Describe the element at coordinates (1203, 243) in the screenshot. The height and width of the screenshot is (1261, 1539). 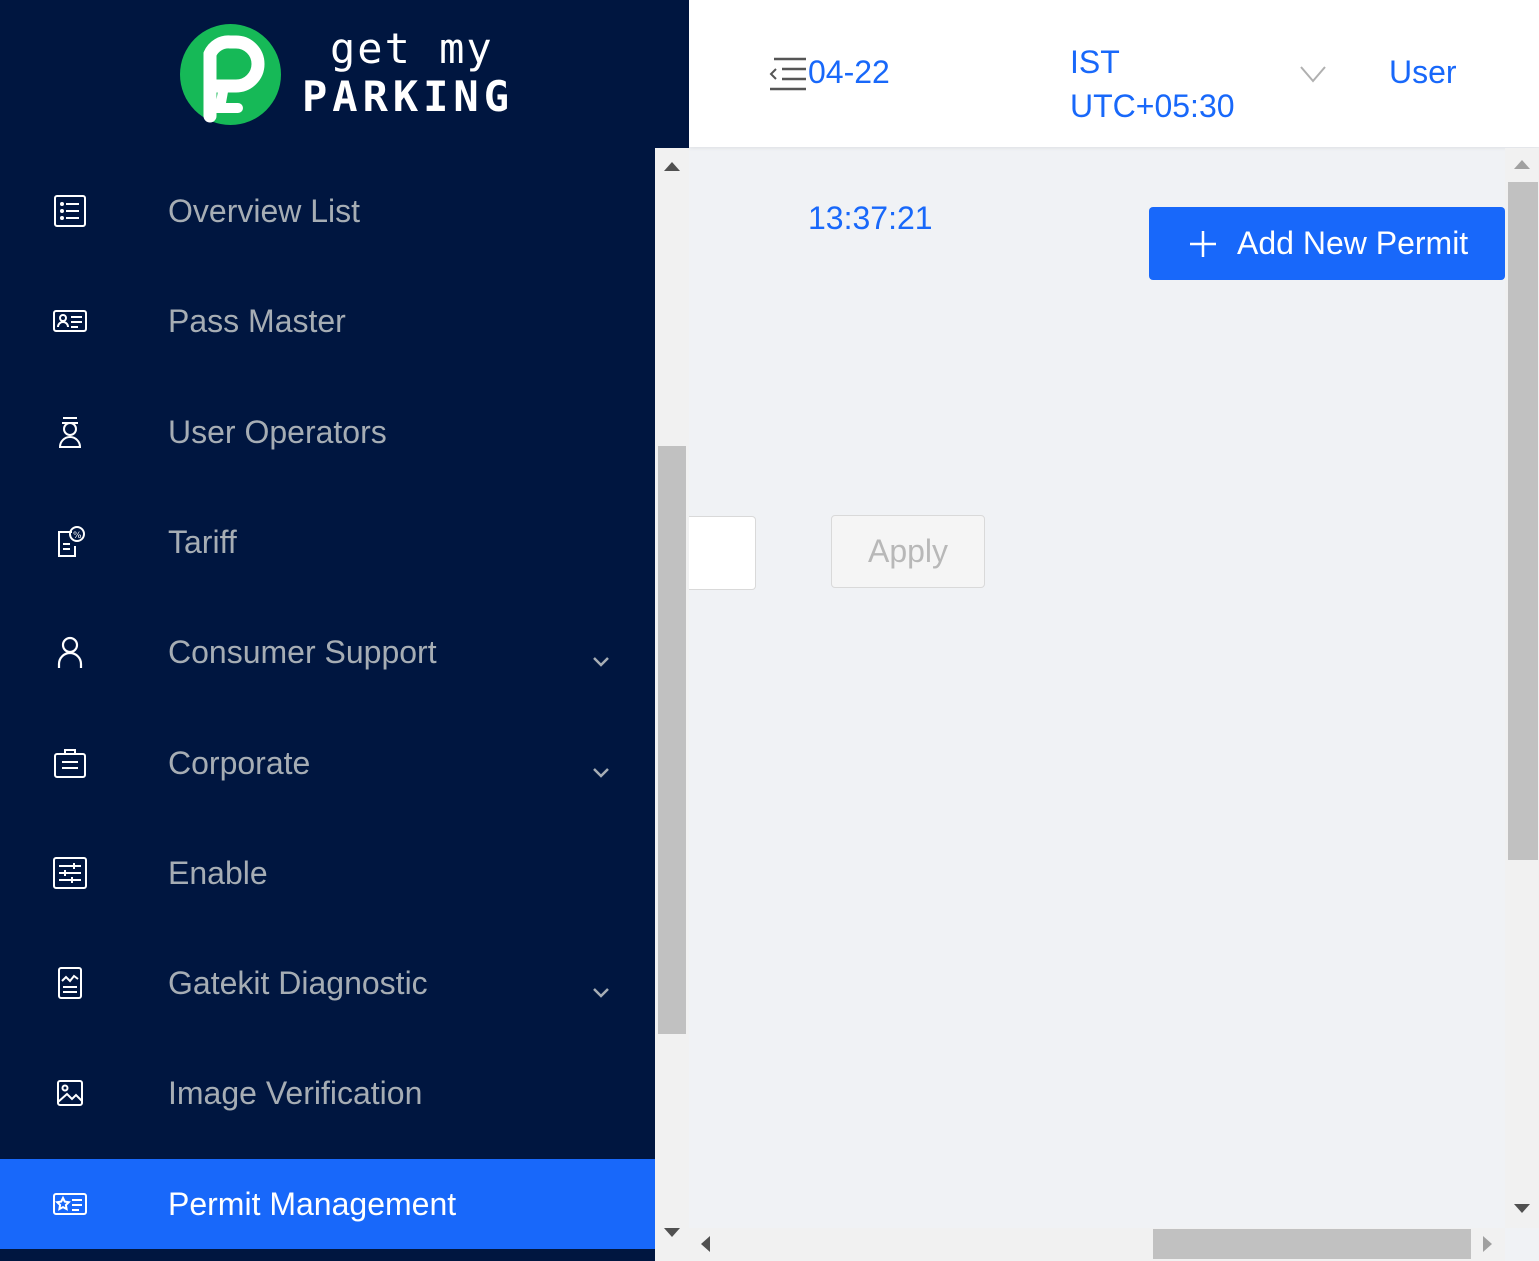
I see `plus-icon` at that location.